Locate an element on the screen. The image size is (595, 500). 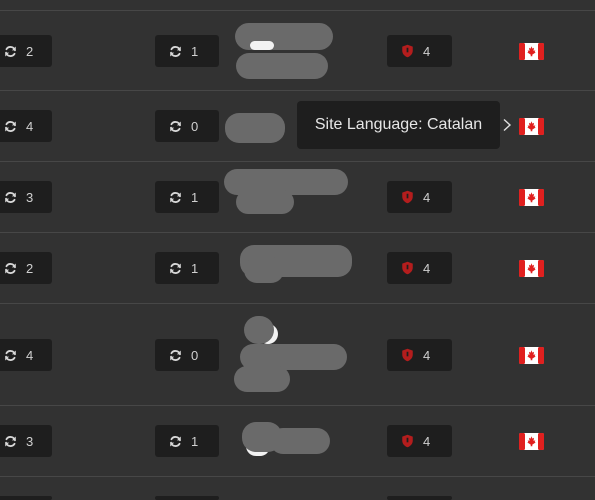
tooltip-text: Site Language: Catalan is located at coordinates (398, 124).